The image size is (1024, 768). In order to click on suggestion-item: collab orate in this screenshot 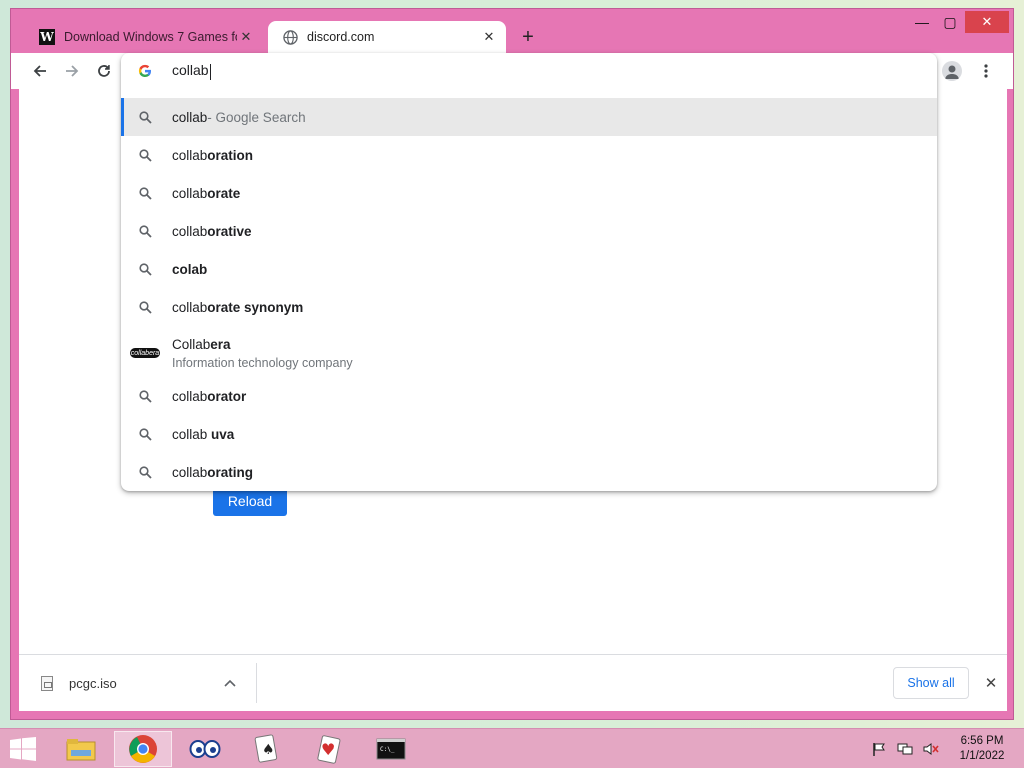, I will do `click(529, 193)`.